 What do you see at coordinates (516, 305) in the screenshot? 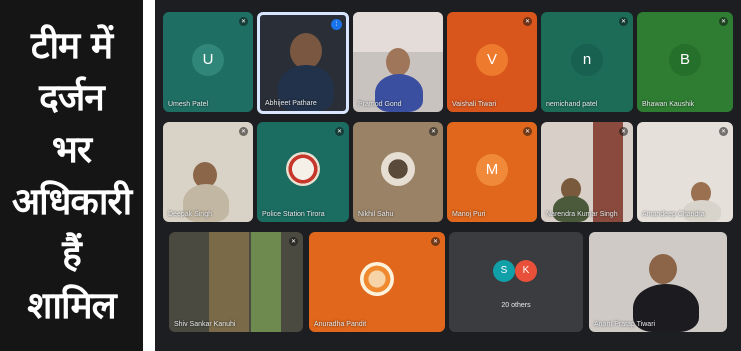
I see `others-count: 20 others` at bounding box center [516, 305].